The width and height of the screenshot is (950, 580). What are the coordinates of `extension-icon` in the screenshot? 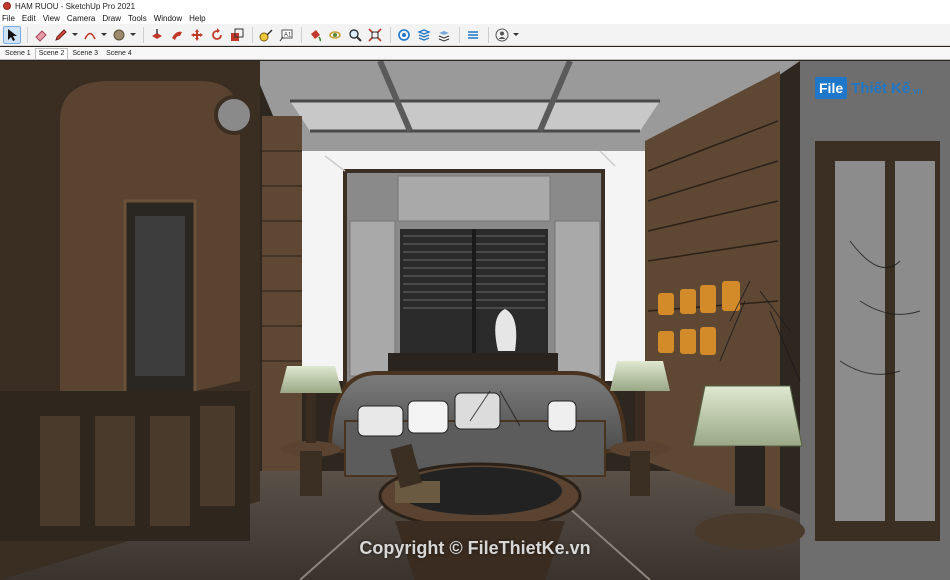 It's located at (424, 34).